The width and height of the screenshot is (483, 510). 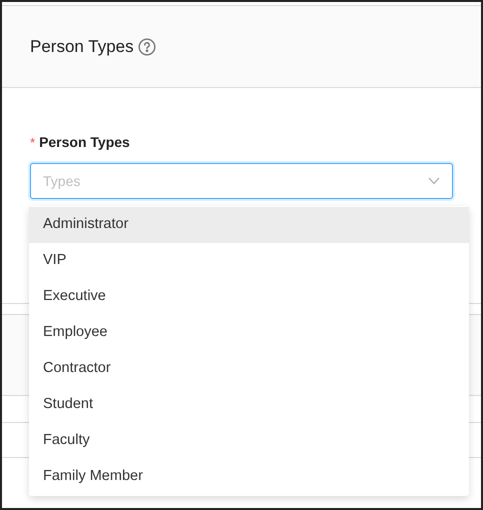 What do you see at coordinates (249, 477) in the screenshot?
I see `dropdown-option: Family Member` at bounding box center [249, 477].